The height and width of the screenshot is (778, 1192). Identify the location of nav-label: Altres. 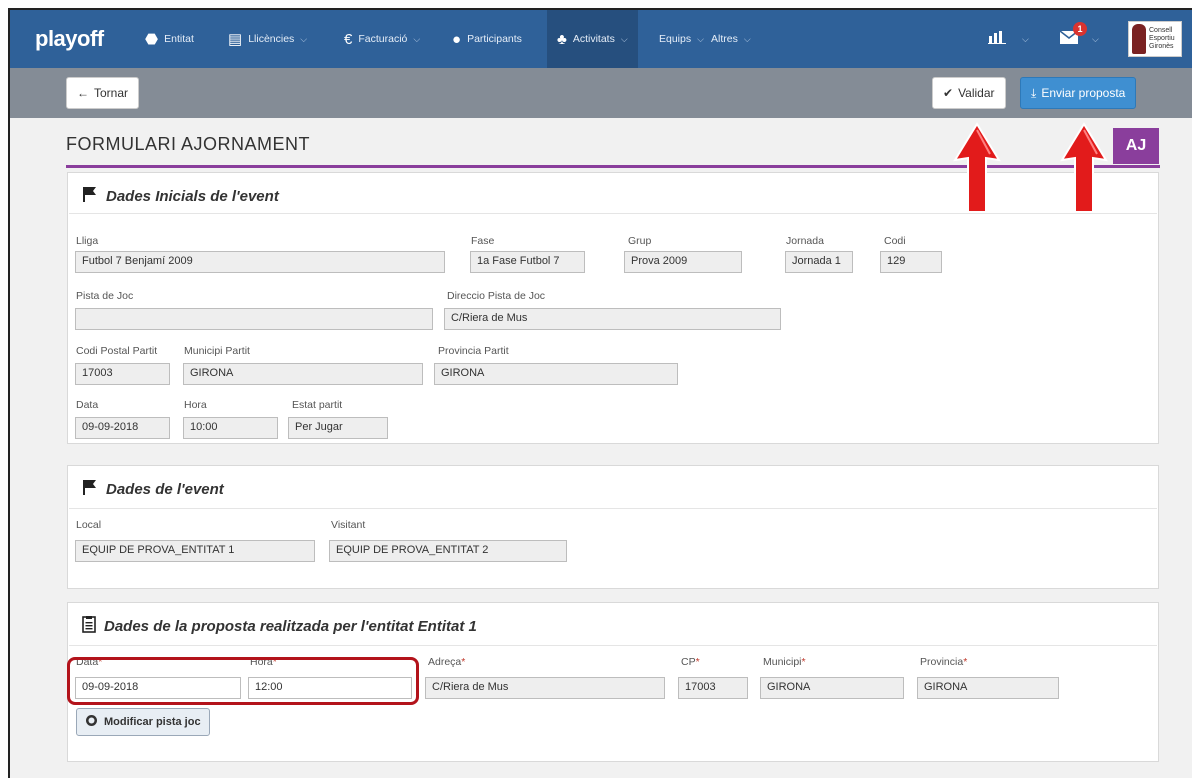
(724, 39).